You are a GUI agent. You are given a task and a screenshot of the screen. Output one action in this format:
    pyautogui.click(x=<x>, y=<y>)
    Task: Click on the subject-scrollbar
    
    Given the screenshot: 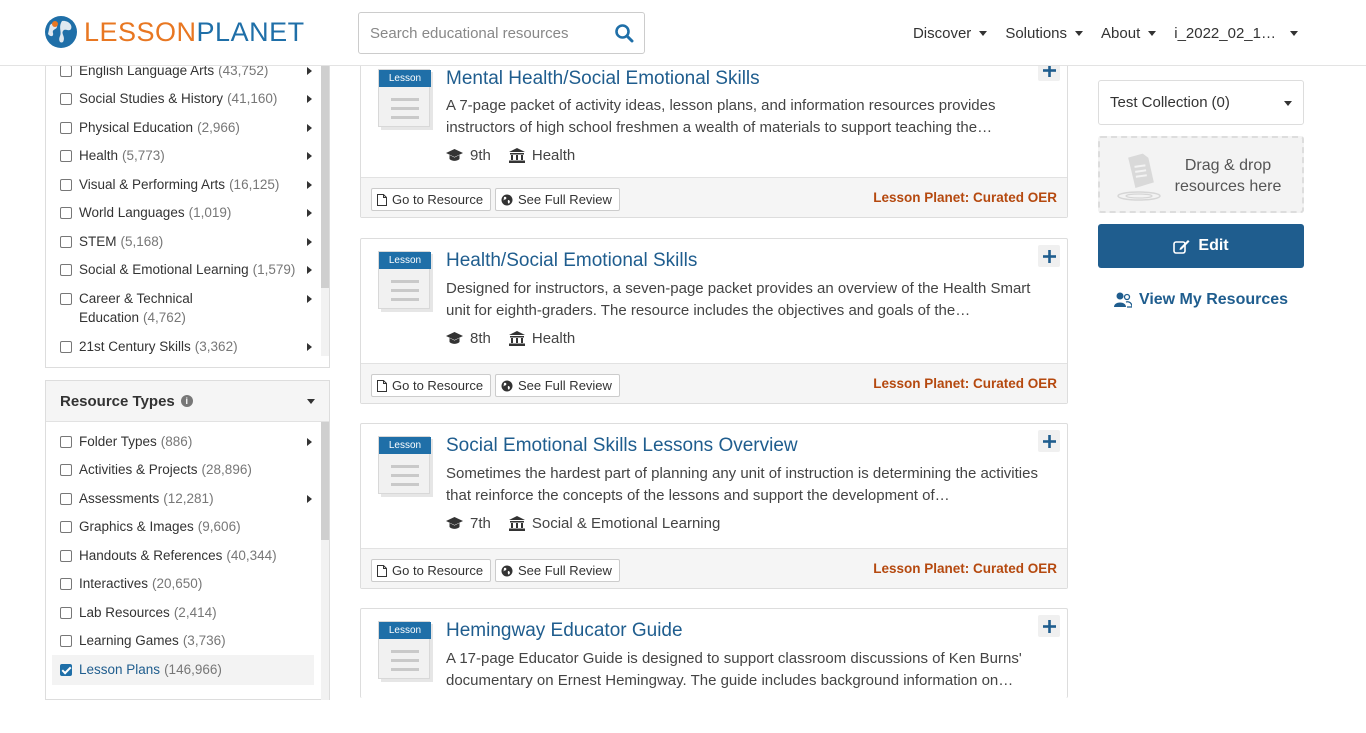 What is the action you would take?
    pyautogui.click(x=325, y=206)
    